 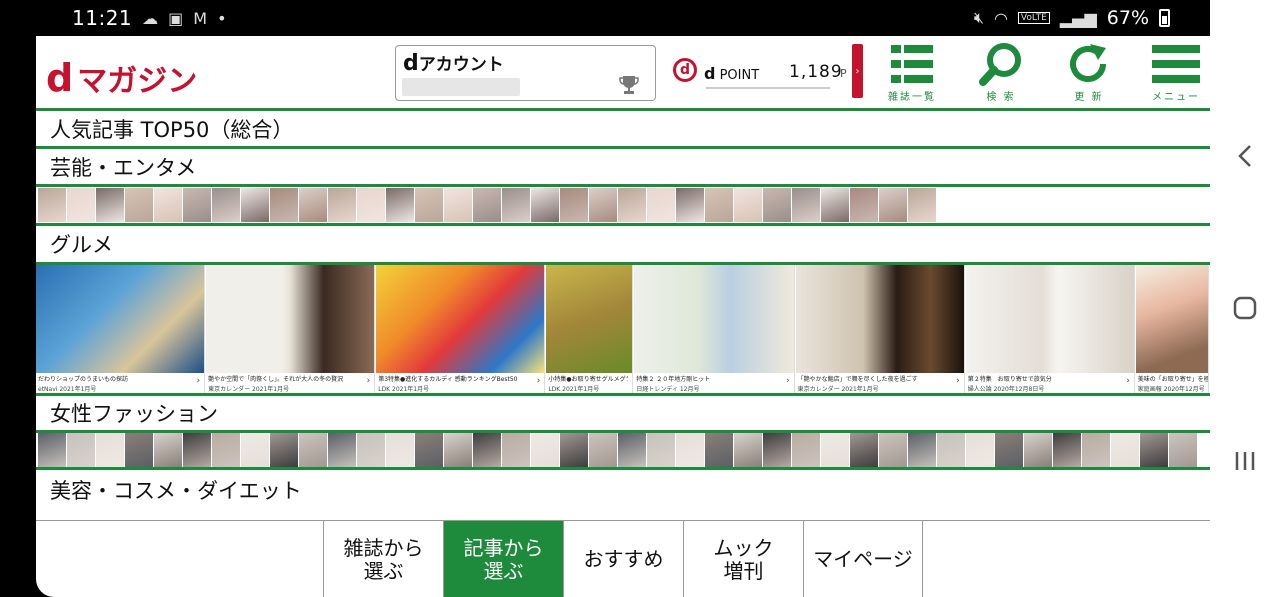 I want to click on section-gourmet: グルメ, so click(x=623, y=245).